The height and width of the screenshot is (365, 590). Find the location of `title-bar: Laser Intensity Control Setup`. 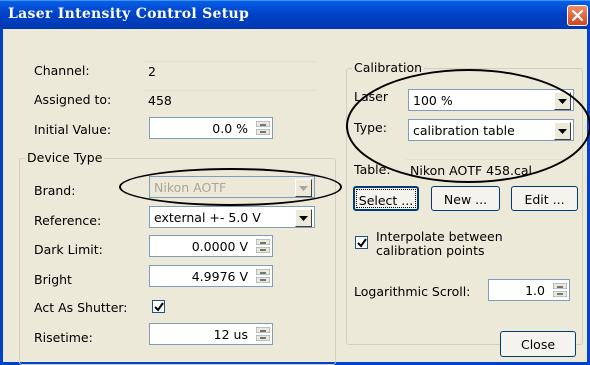

title-bar: Laser Intensity Control Setup is located at coordinates (295, 14).